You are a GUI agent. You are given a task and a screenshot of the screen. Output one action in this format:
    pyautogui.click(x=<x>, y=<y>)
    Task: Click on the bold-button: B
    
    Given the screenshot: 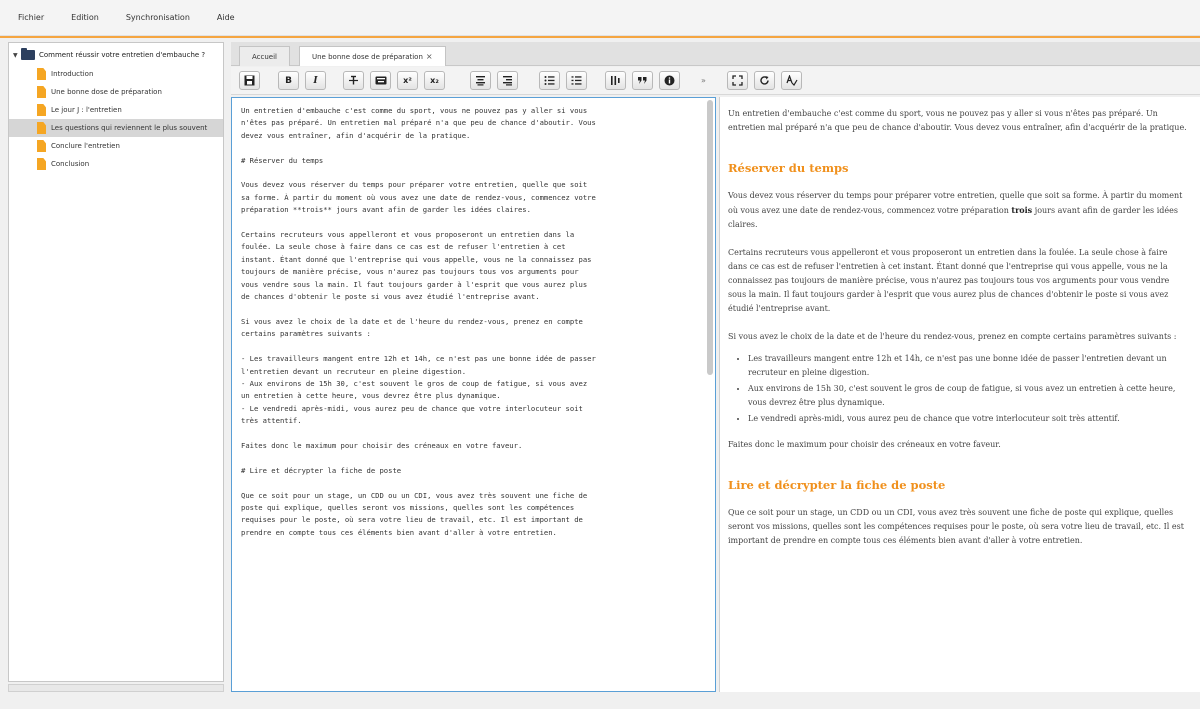 What is the action you would take?
    pyautogui.click(x=288, y=80)
    